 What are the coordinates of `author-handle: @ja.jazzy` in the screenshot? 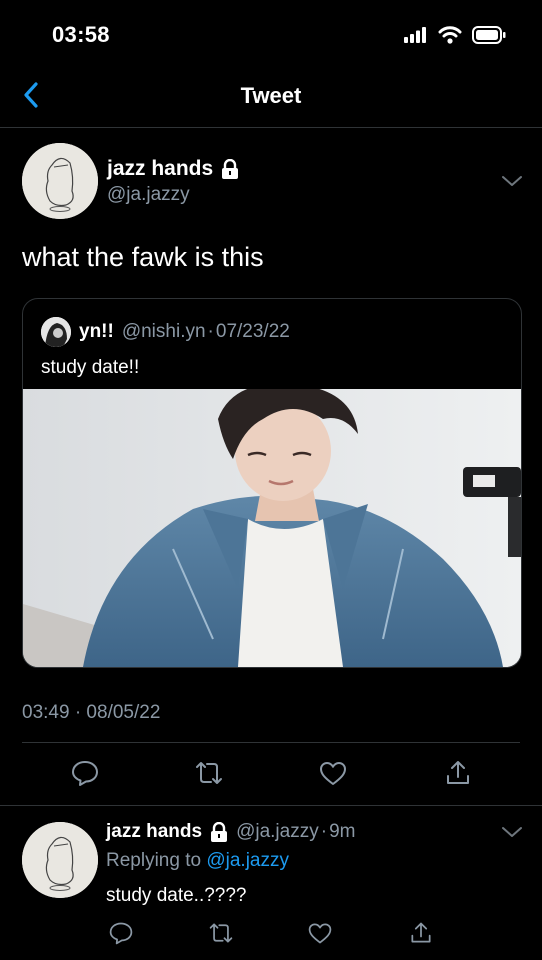 It's located at (148, 195).